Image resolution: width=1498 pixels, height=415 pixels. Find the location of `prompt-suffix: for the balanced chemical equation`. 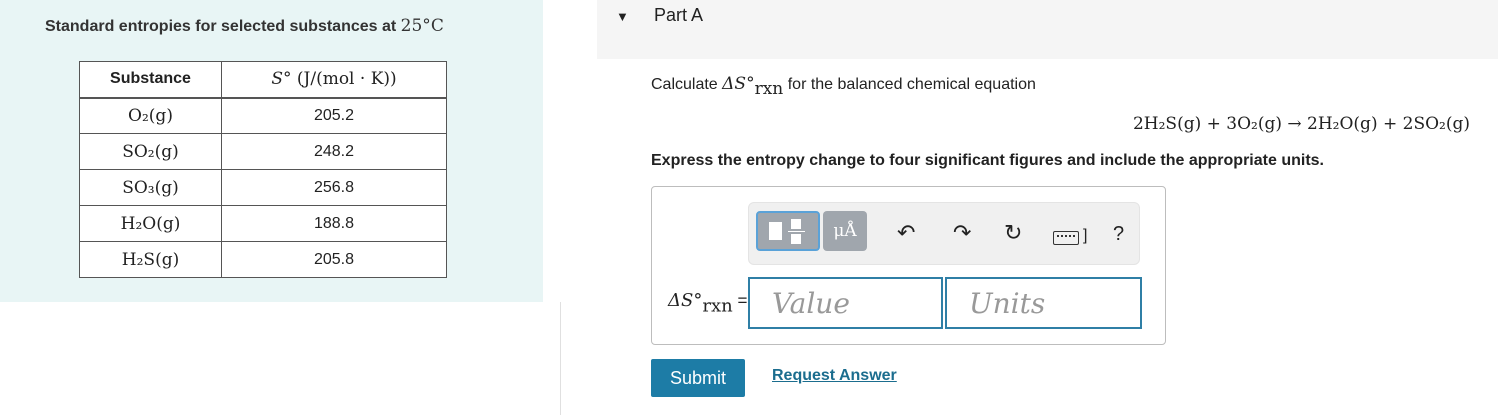

prompt-suffix: for the balanced chemical equation is located at coordinates (911, 84).